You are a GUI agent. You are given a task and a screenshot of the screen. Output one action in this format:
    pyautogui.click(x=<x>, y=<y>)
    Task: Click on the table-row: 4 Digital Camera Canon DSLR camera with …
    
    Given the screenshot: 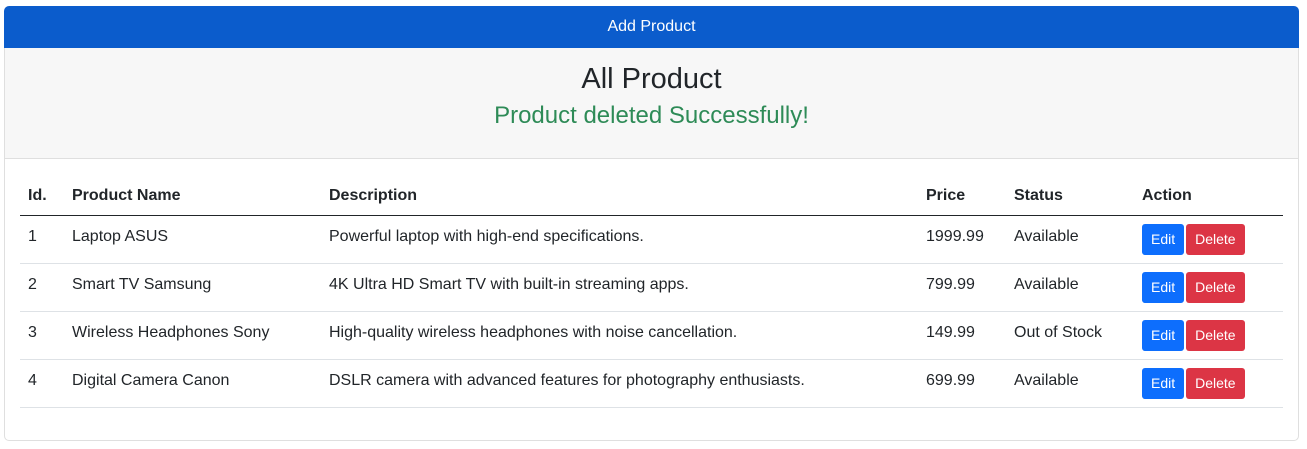 What is the action you would take?
    pyautogui.click(x=651, y=383)
    